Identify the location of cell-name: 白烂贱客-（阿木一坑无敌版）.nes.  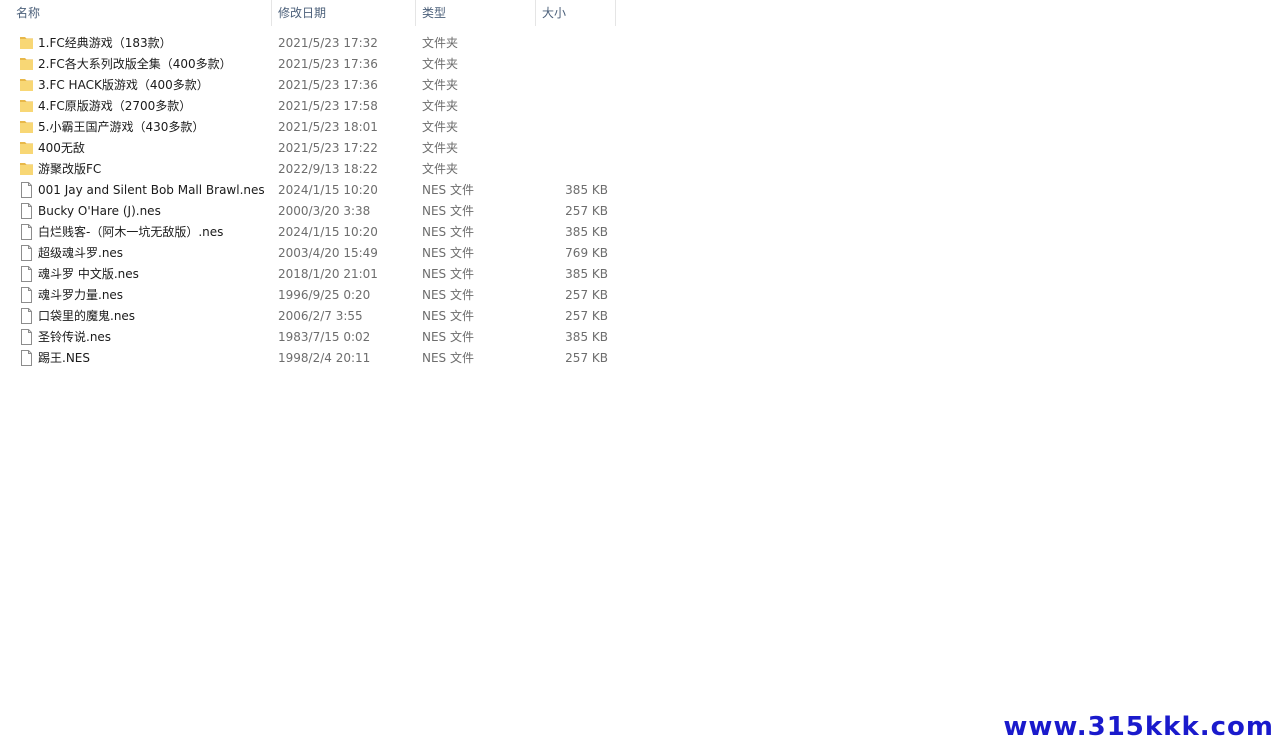
(131, 232).